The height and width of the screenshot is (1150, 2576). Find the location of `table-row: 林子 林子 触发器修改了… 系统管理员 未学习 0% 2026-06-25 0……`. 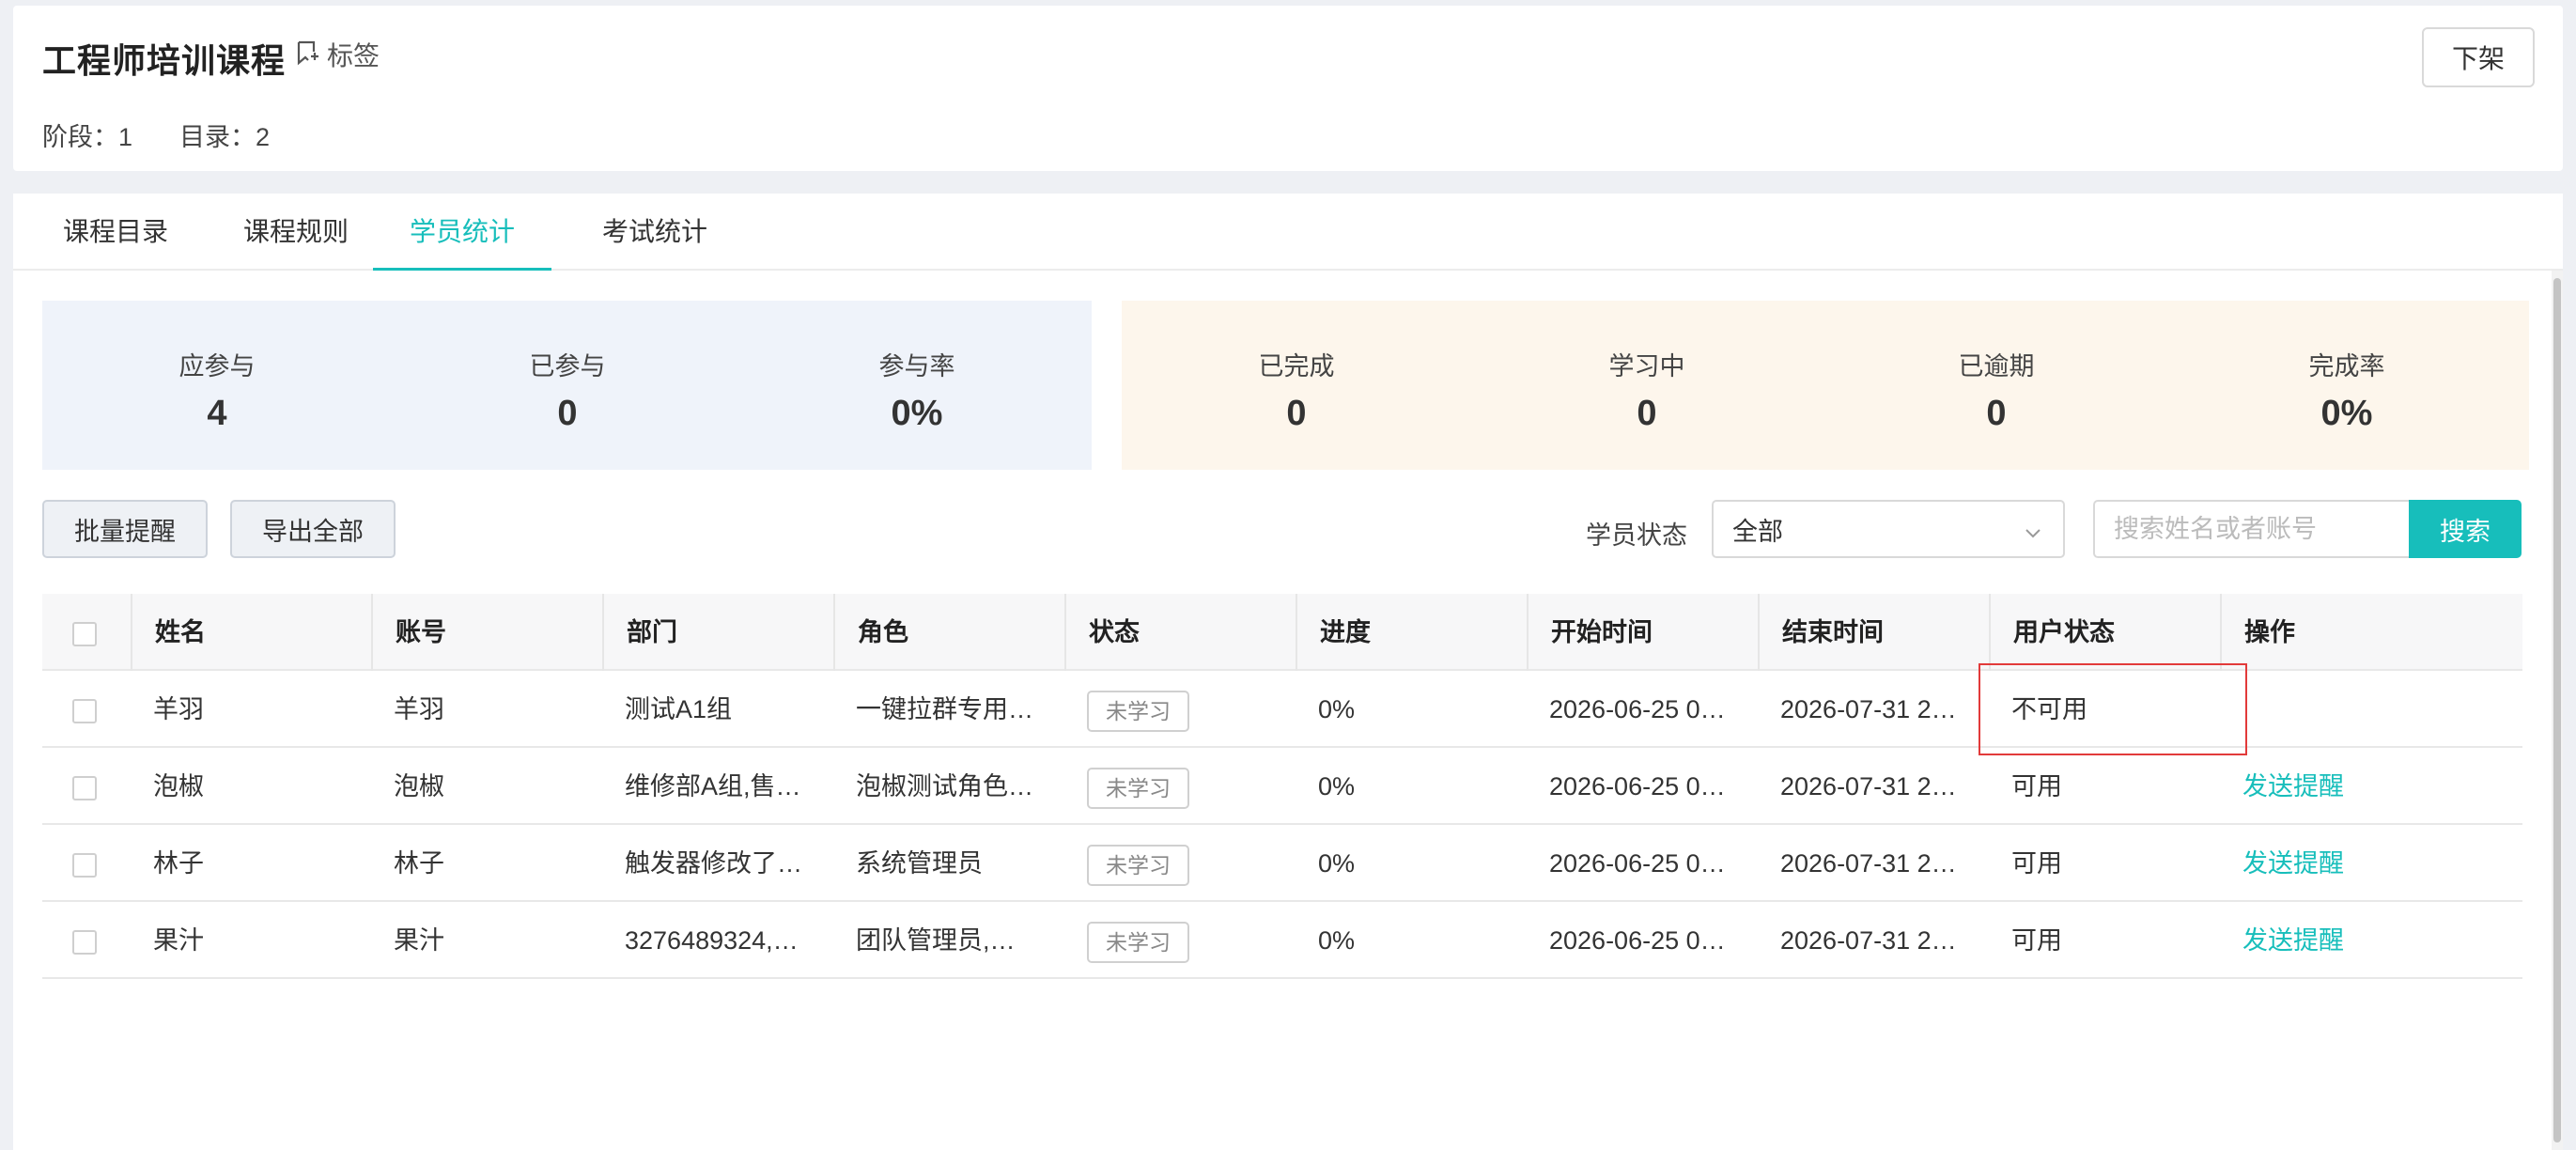

table-row: 林子 林子 触发器修改了… 系统管理员 未学习 0% 2026-06-25 0…… is located at coordinates (1282, 863).